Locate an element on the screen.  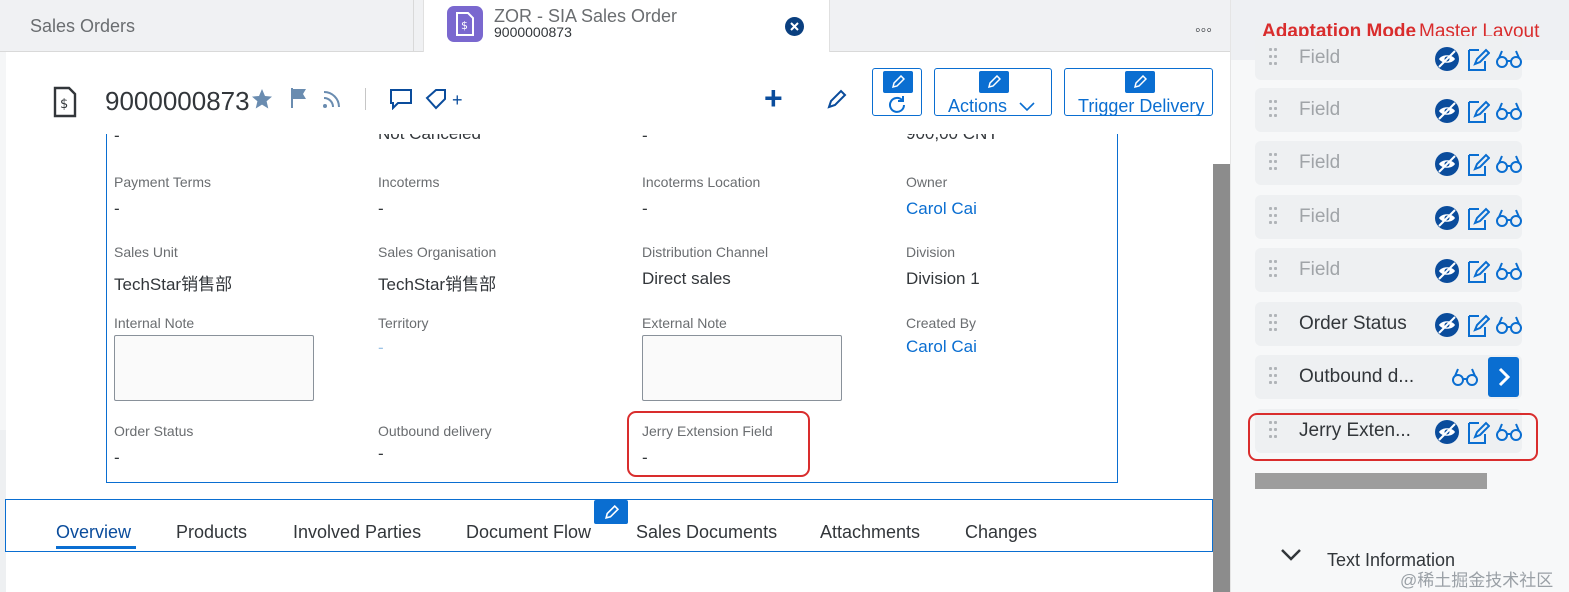
adaptation-field-item: Order Status is located at coordinates (1388, 324).